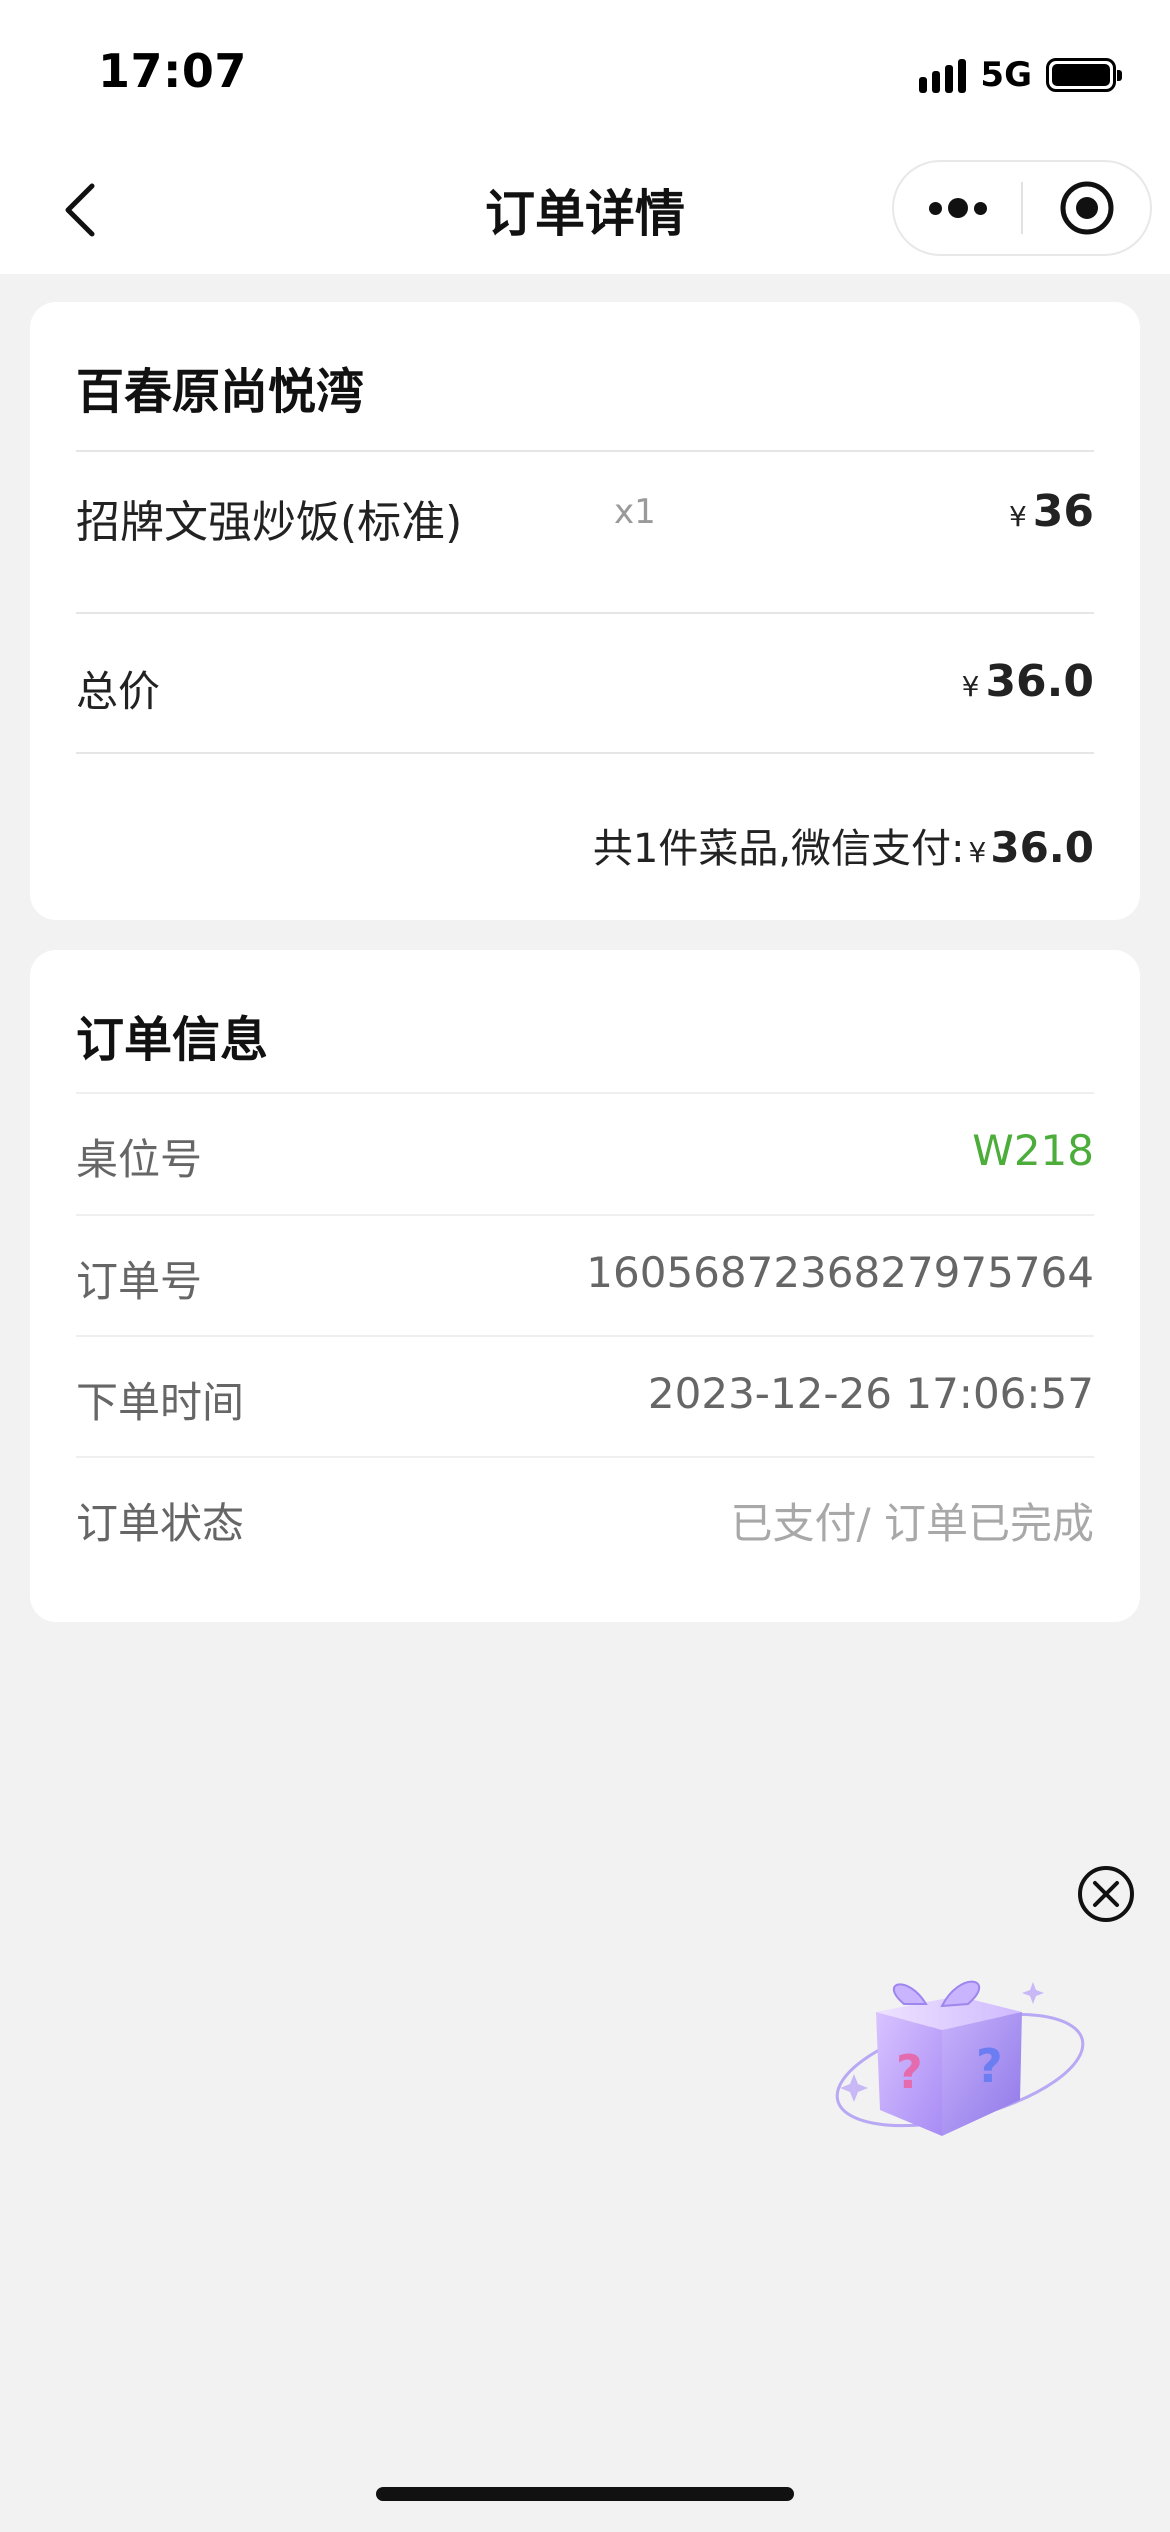  Describe the element at coordinates (220, 392) in the screenshot. I see `store-name: 百春原尚悦湾` at that location.